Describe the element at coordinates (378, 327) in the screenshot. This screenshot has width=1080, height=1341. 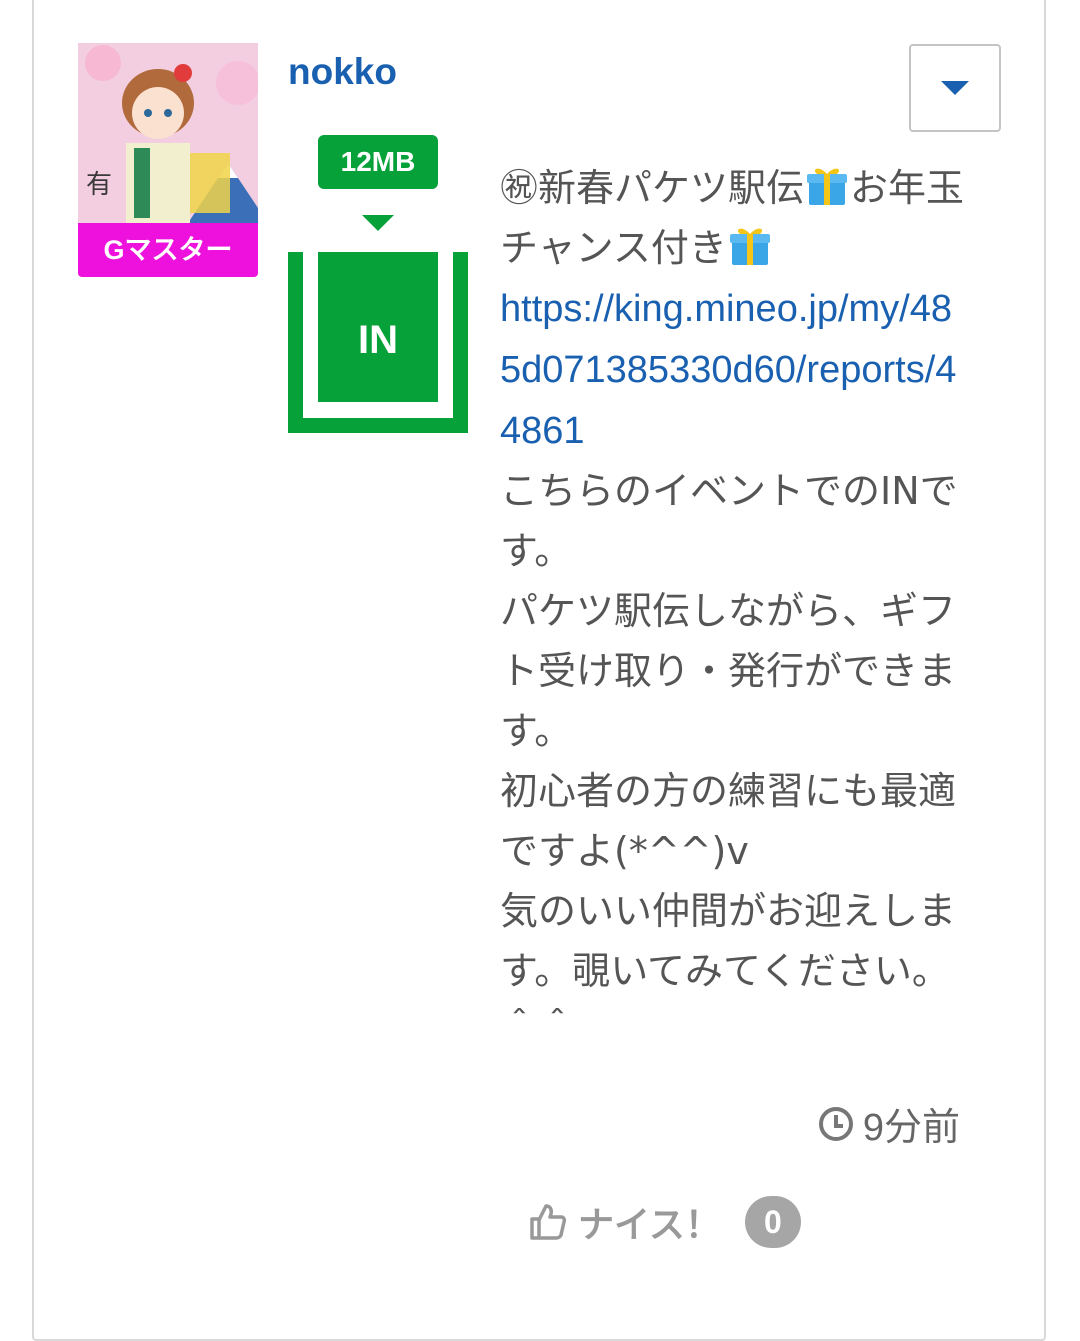
I see `direction-in-label: IN` at that location.